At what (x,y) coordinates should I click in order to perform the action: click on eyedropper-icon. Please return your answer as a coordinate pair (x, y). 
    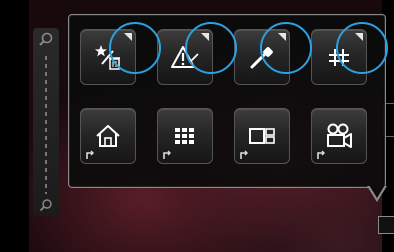
    Looking at the image, I should click on (261, 58).